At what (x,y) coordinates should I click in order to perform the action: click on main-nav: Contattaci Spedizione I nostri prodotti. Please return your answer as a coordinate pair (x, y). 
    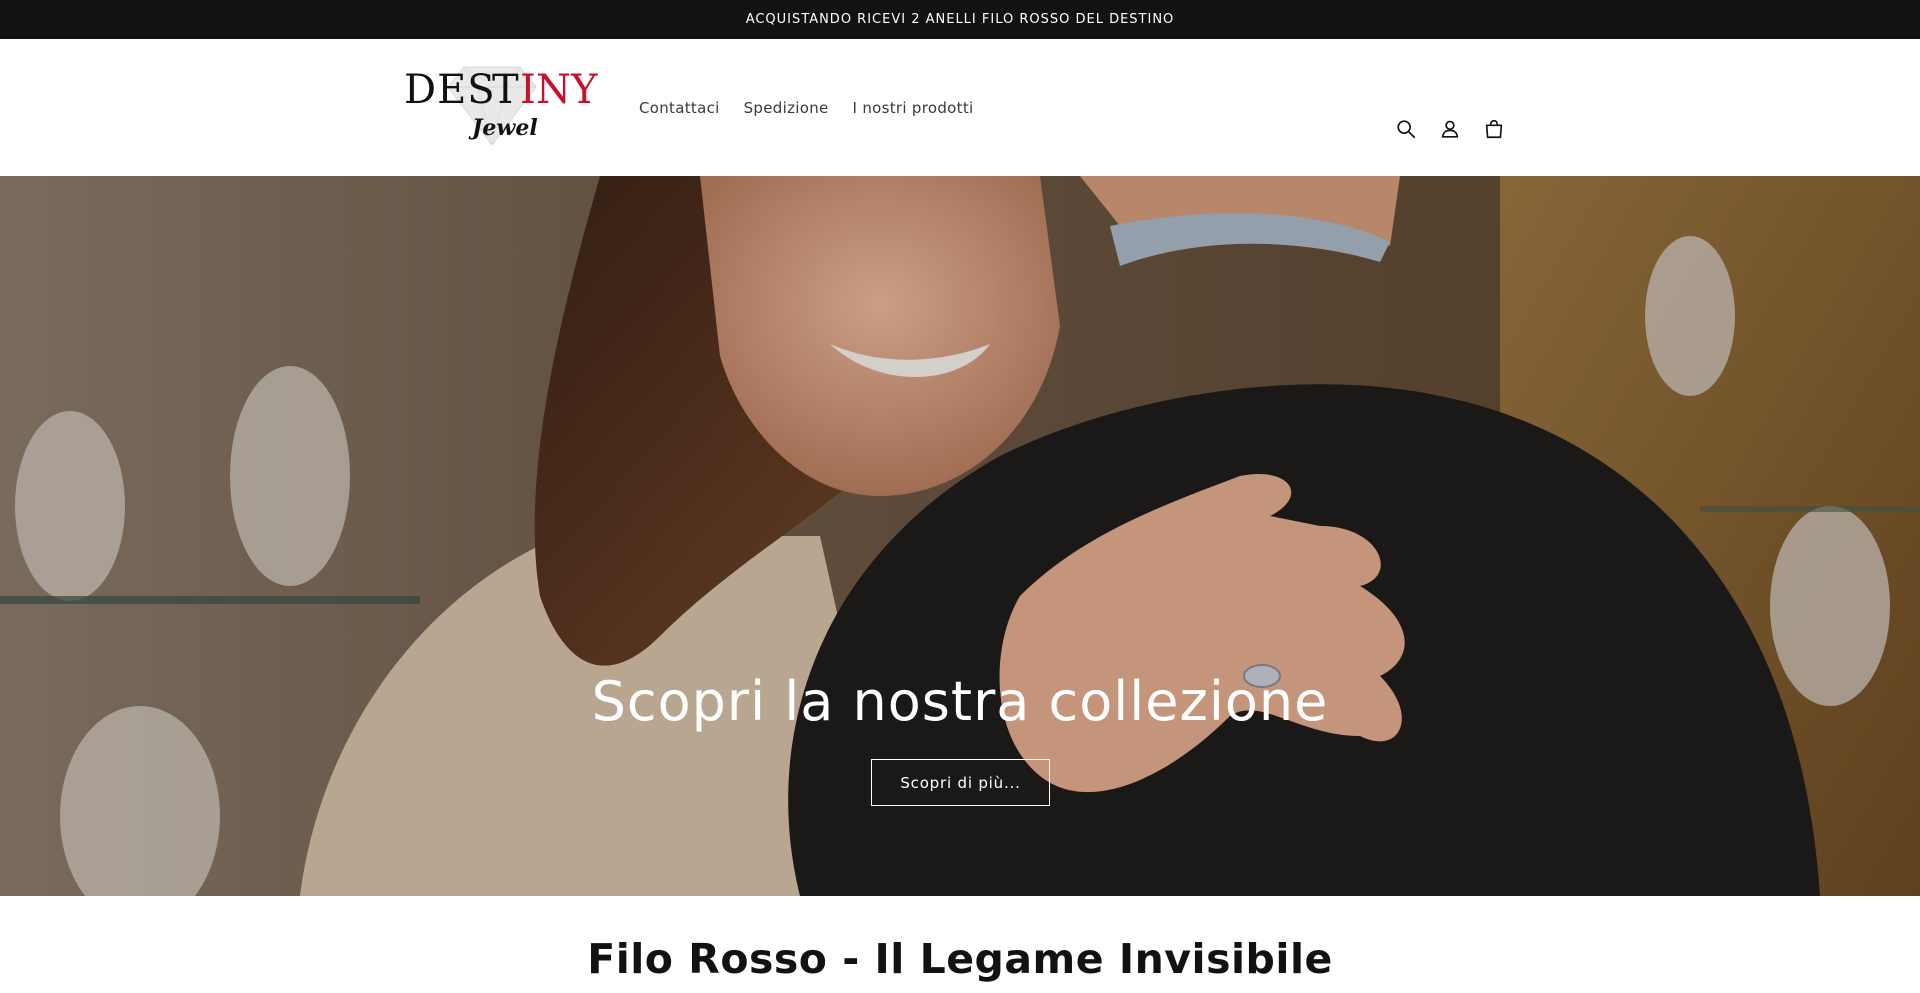
    Looking at the image, I should click on (818, 108).